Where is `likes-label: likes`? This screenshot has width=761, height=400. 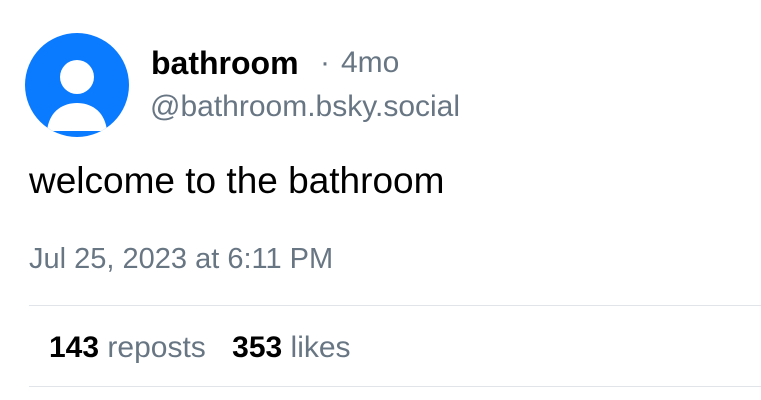
likes-label: likes is located at coordinates (320, 347).